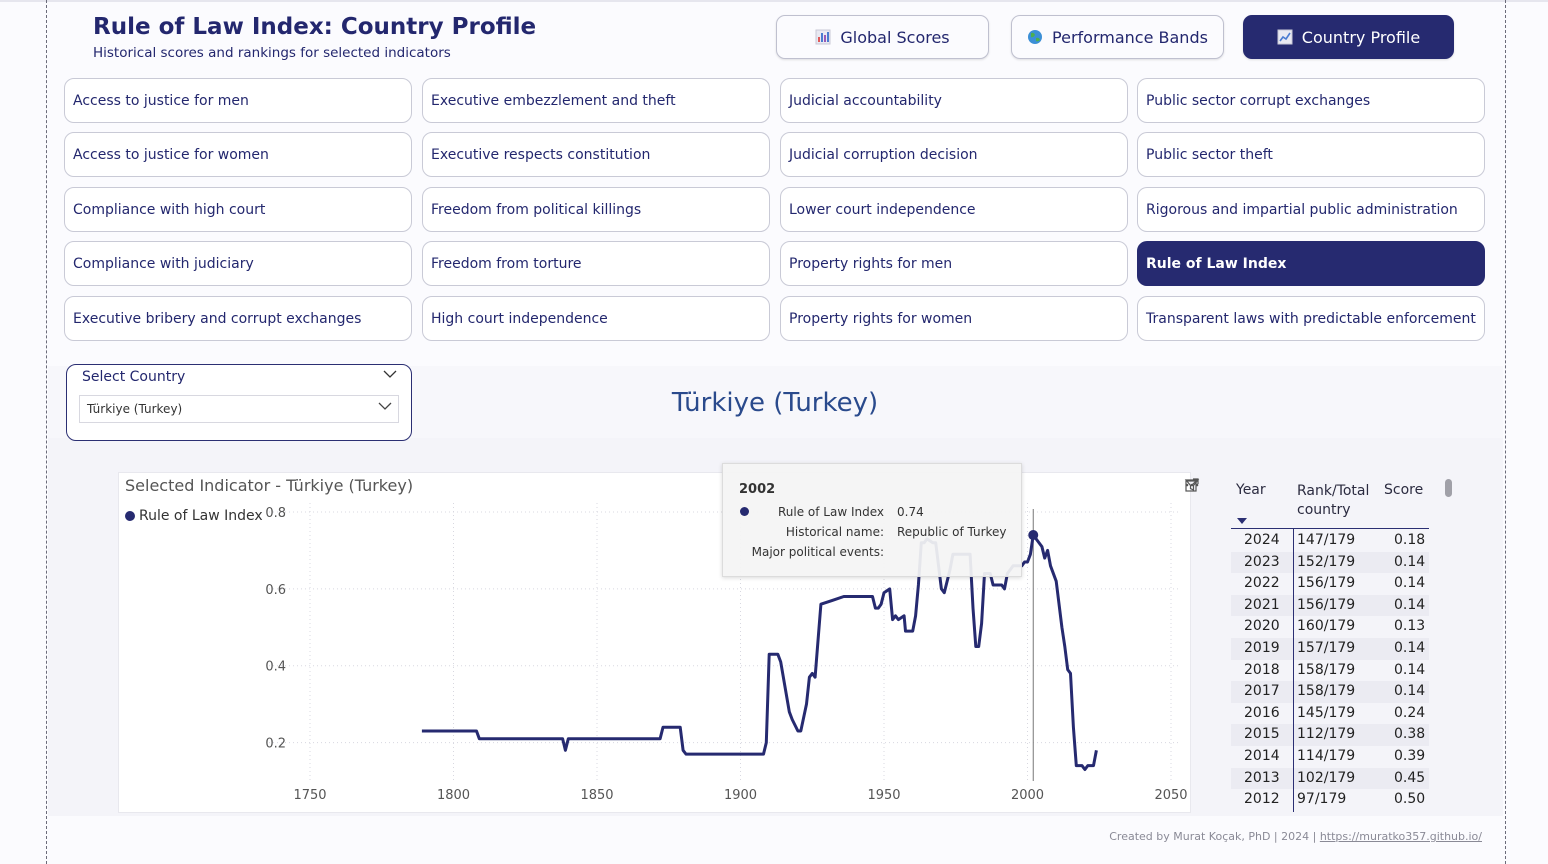 The image size is (1548, 864). I want to click on column-header-score: Score, so click(1403, 490).